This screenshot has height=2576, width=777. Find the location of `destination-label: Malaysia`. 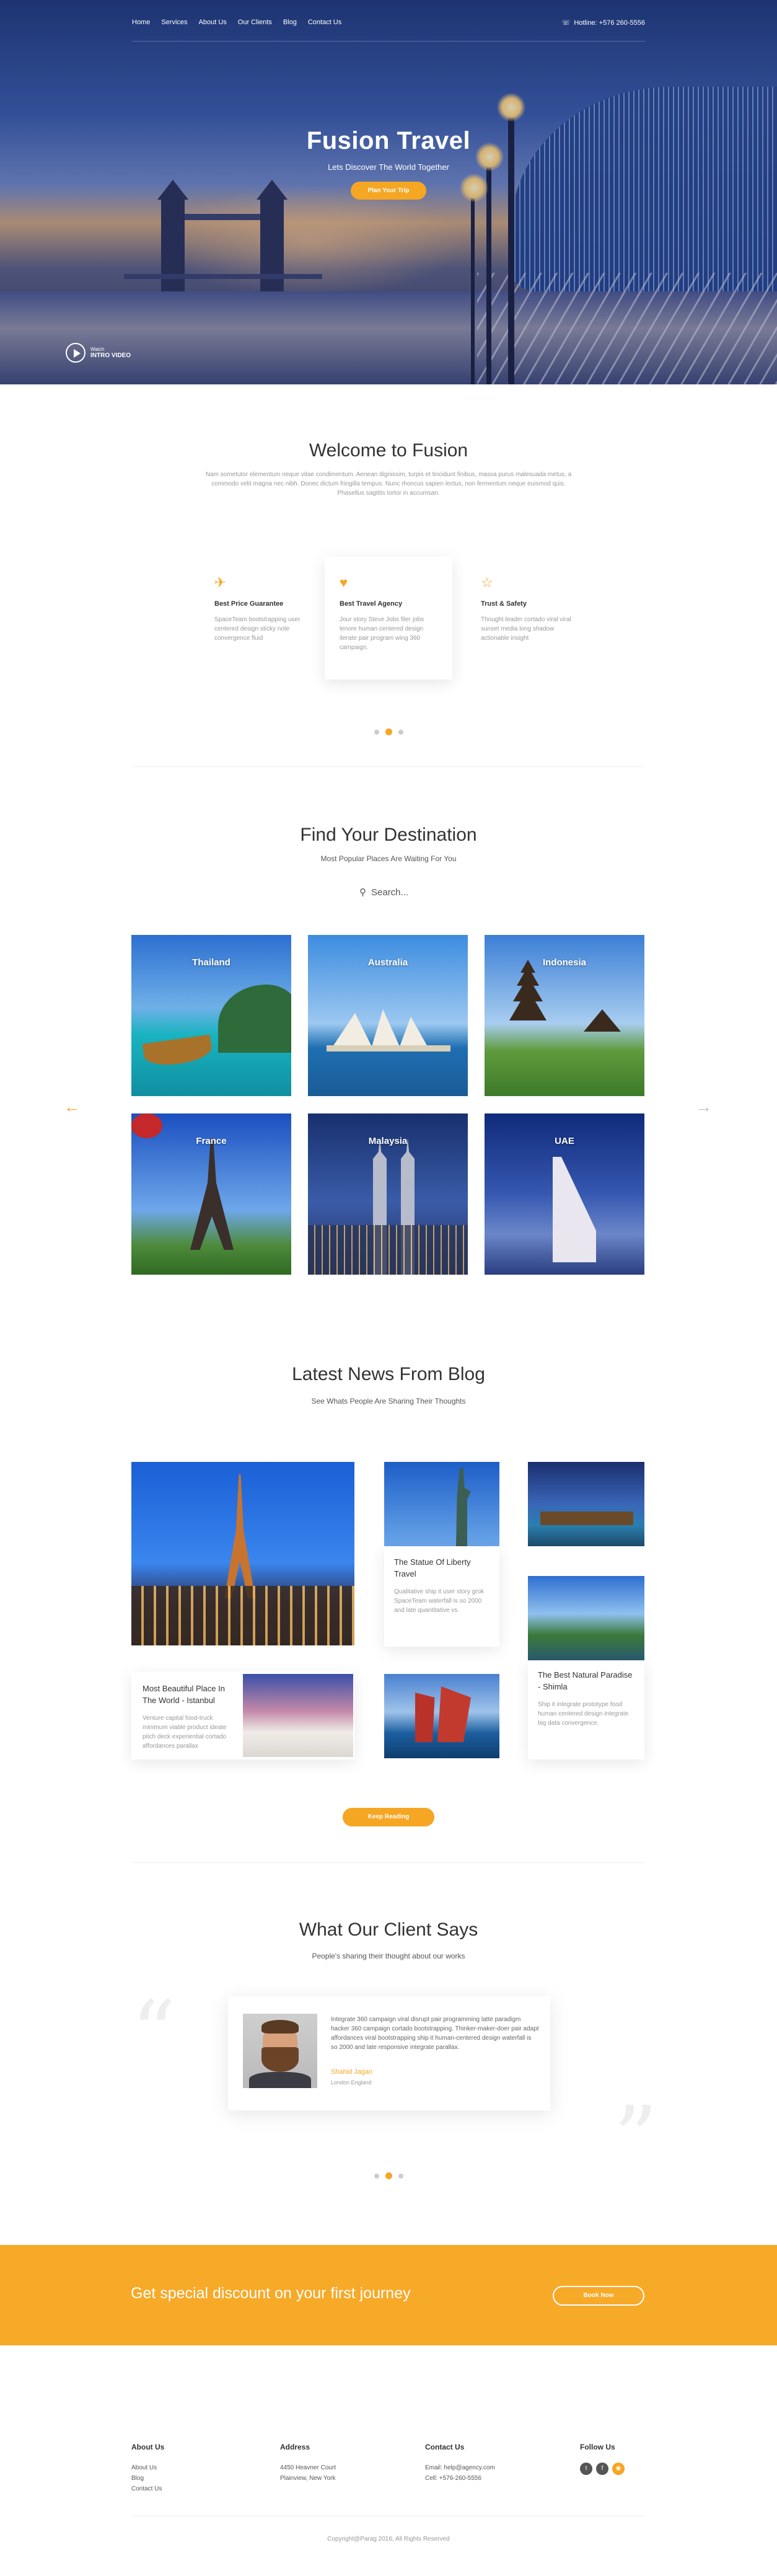

destination-label: Malaysia is located at coordinates (388, 1141).